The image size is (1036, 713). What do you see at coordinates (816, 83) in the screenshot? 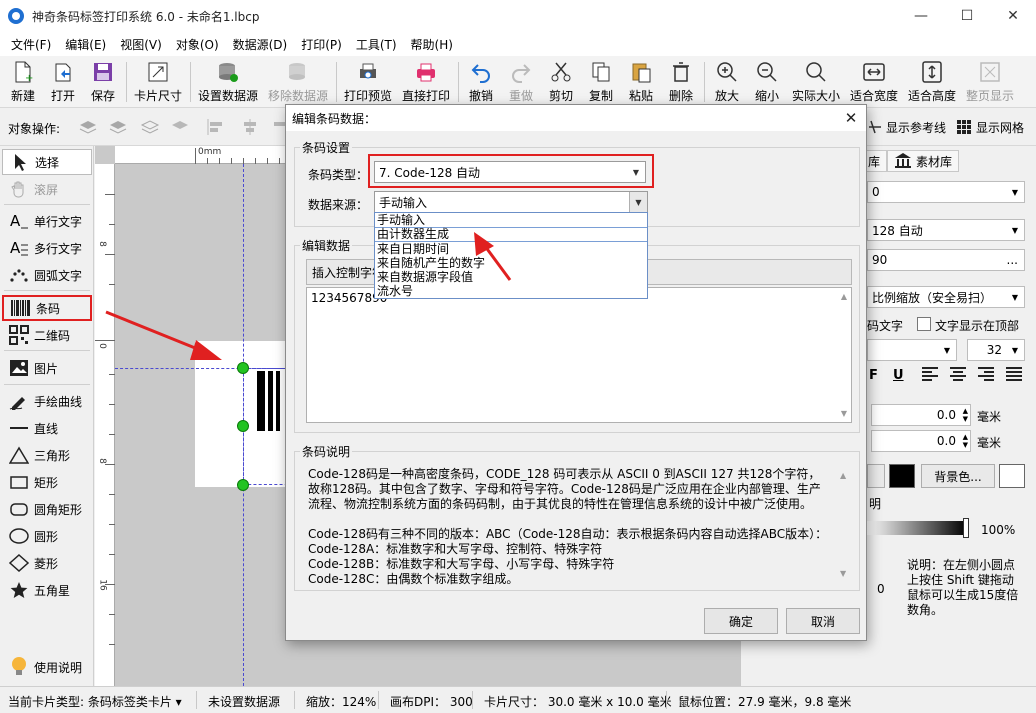
I see `actual-size-button: 实际大小` at bounding box center [816, 83].